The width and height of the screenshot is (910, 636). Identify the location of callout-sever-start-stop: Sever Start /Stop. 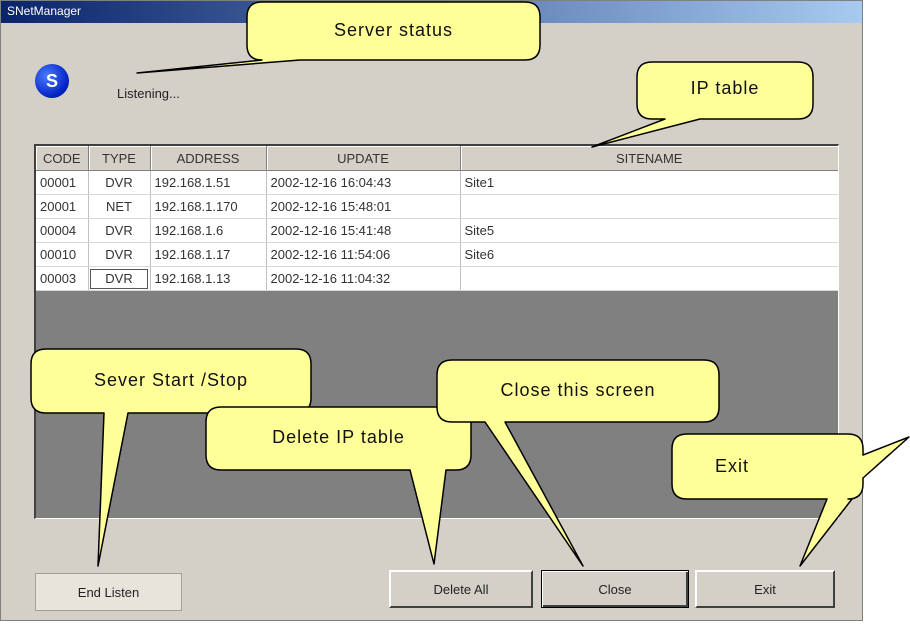
(171, 380).